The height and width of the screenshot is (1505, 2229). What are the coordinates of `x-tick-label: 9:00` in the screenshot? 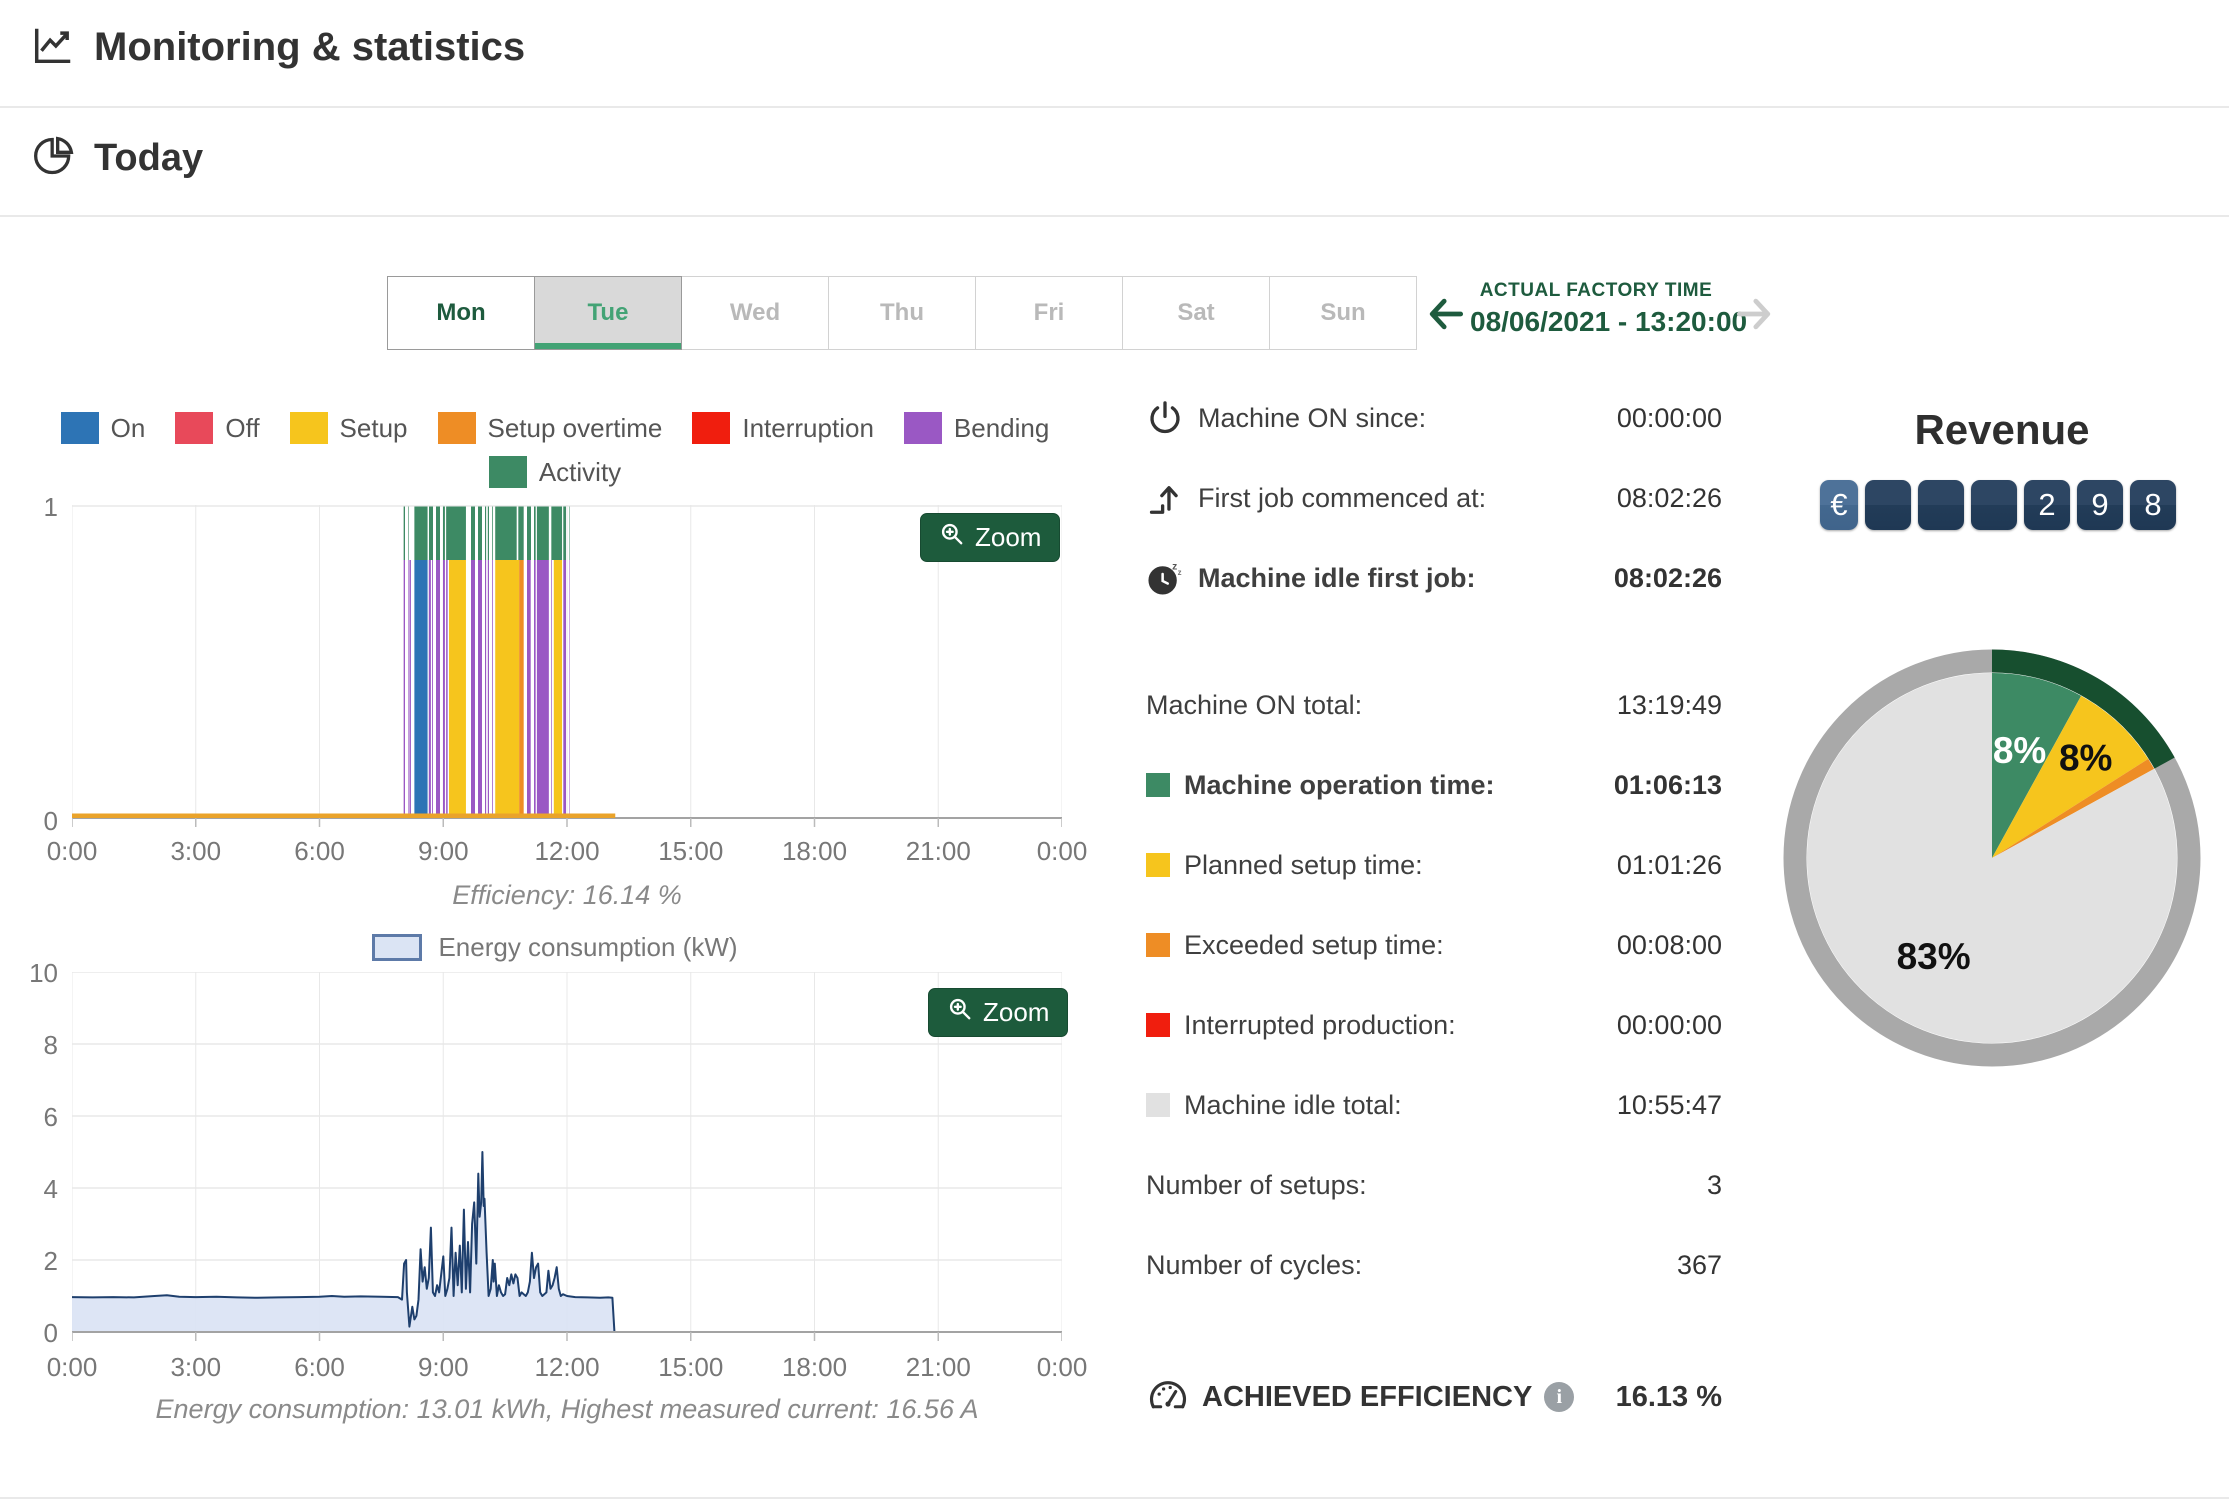 It's located at (443, 1367).